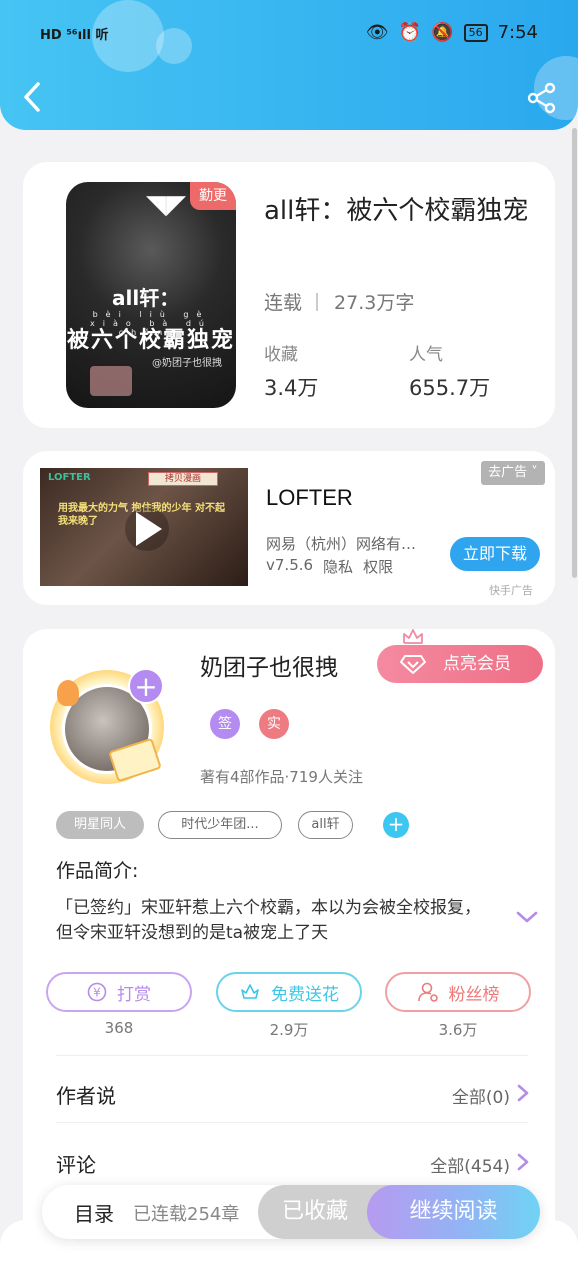 The width and height of the screenshot is (578, 1280). What do you see at coordinates (474, 994) in the screenshot?
I see `fan-ranking-label: 粉丝榜` at bounding box center [474, 994].